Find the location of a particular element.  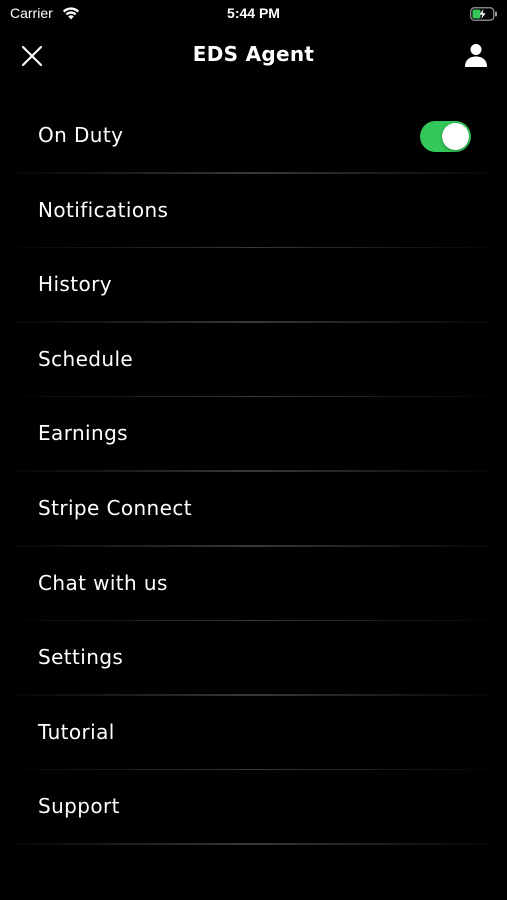

page-title: EDS Agent is located at coordinates (253, 54).